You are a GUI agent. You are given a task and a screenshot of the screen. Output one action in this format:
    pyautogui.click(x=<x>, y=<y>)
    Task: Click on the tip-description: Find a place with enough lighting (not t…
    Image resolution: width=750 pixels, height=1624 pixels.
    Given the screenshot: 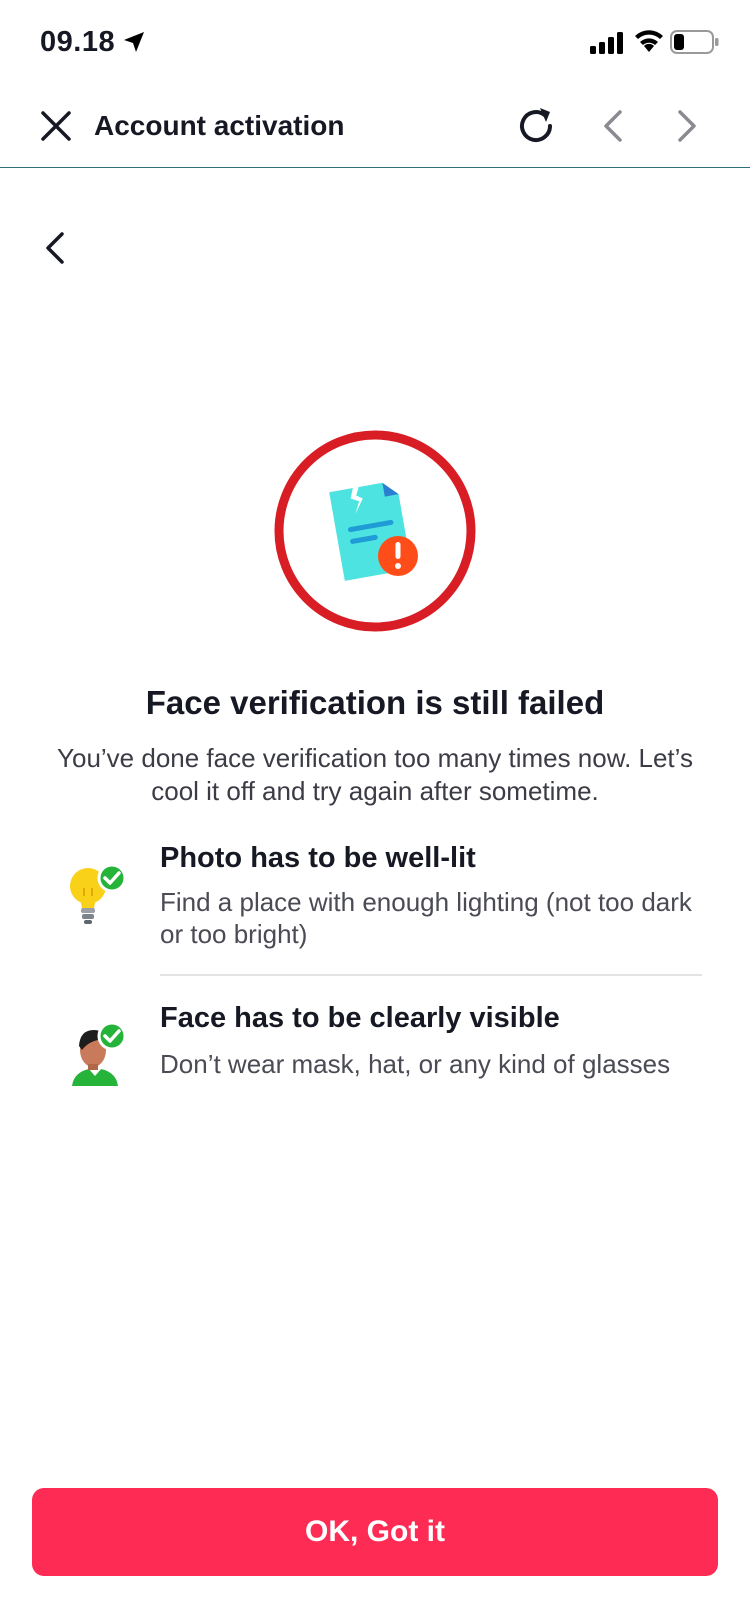 What is the action you would take?
    pyautogui.click(x=426, y=918)
    